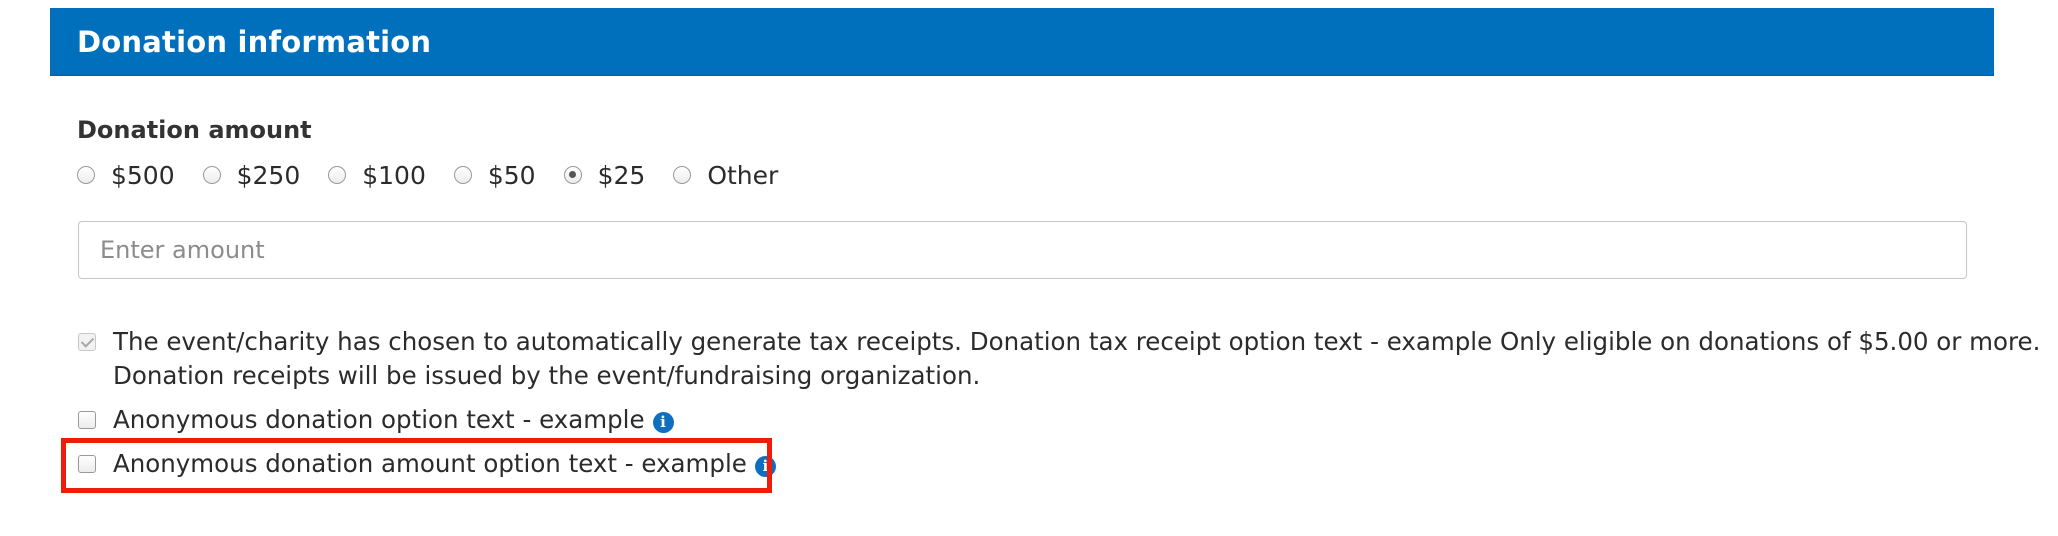  Describe the element at coordinates (682, 175) in the screenshot. I see `radio-other` at that location.